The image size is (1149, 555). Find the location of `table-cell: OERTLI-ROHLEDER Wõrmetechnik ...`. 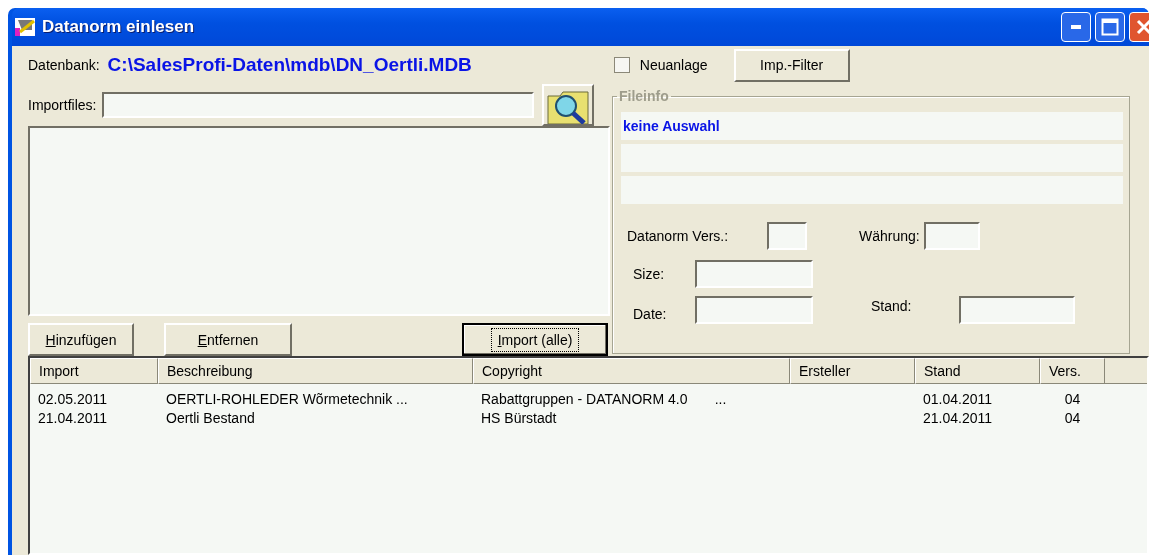

table-cell: OERTLI-ROHLEDER Wõrmetechnik ... is located at coordinates (287, 399).